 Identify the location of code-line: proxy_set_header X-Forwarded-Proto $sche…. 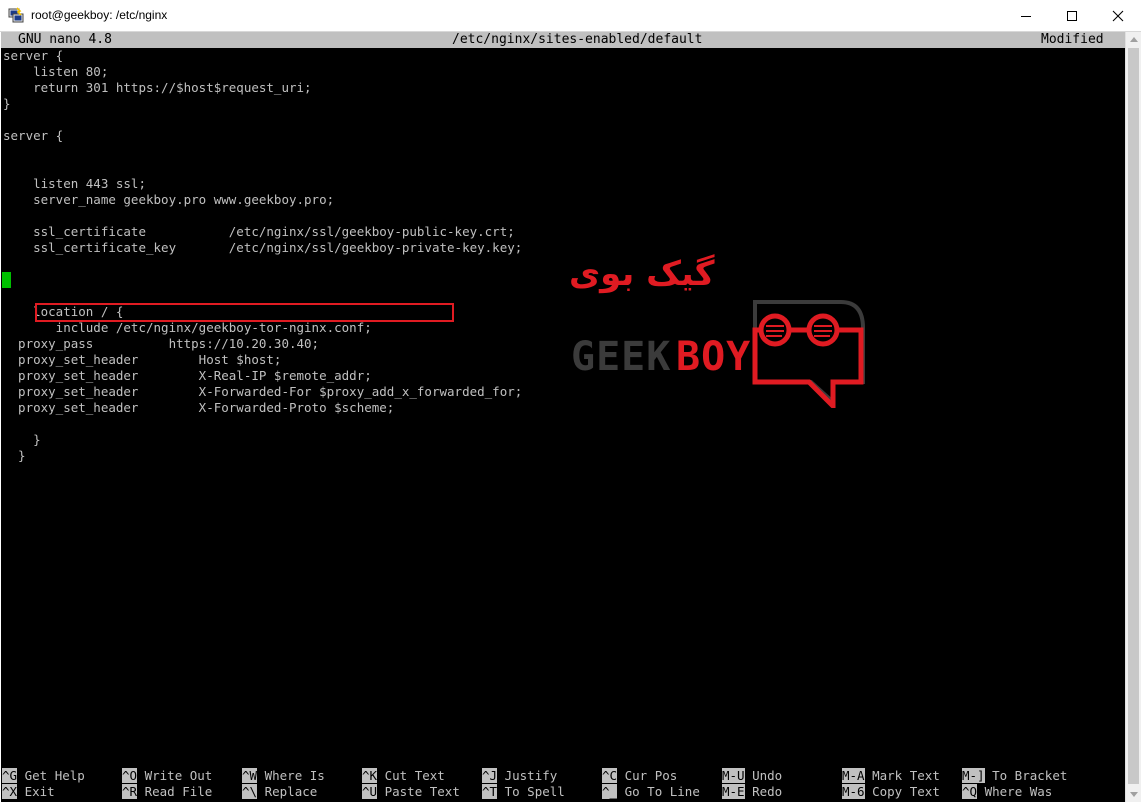
(199, 407).